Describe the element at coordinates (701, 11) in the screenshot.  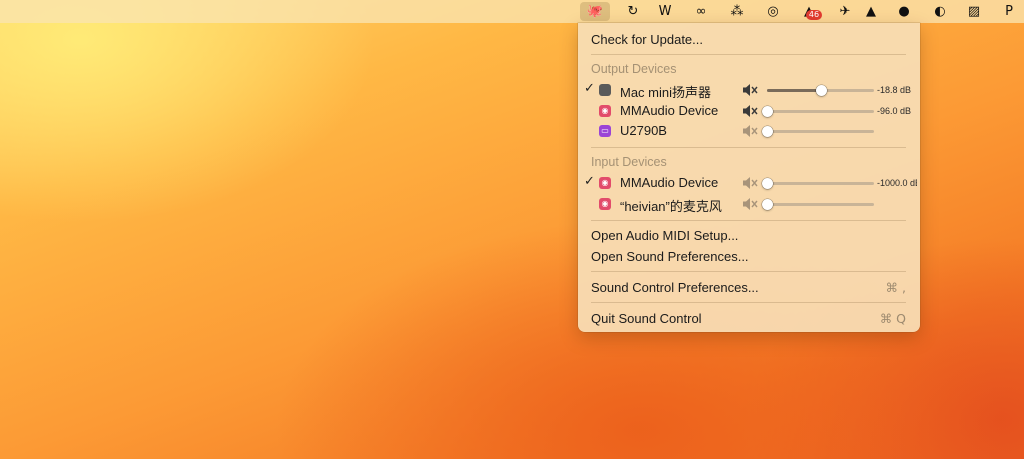
I see `creative-cloud-icon: ∞` at that location.